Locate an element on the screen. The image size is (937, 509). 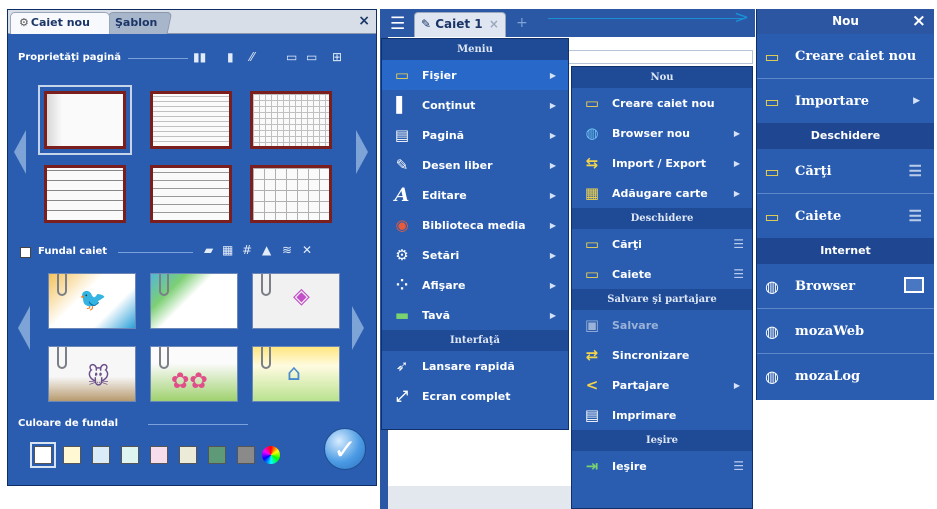
menu-item-sync: ⇄ Sincronizare is located at coordinates (662, 355).